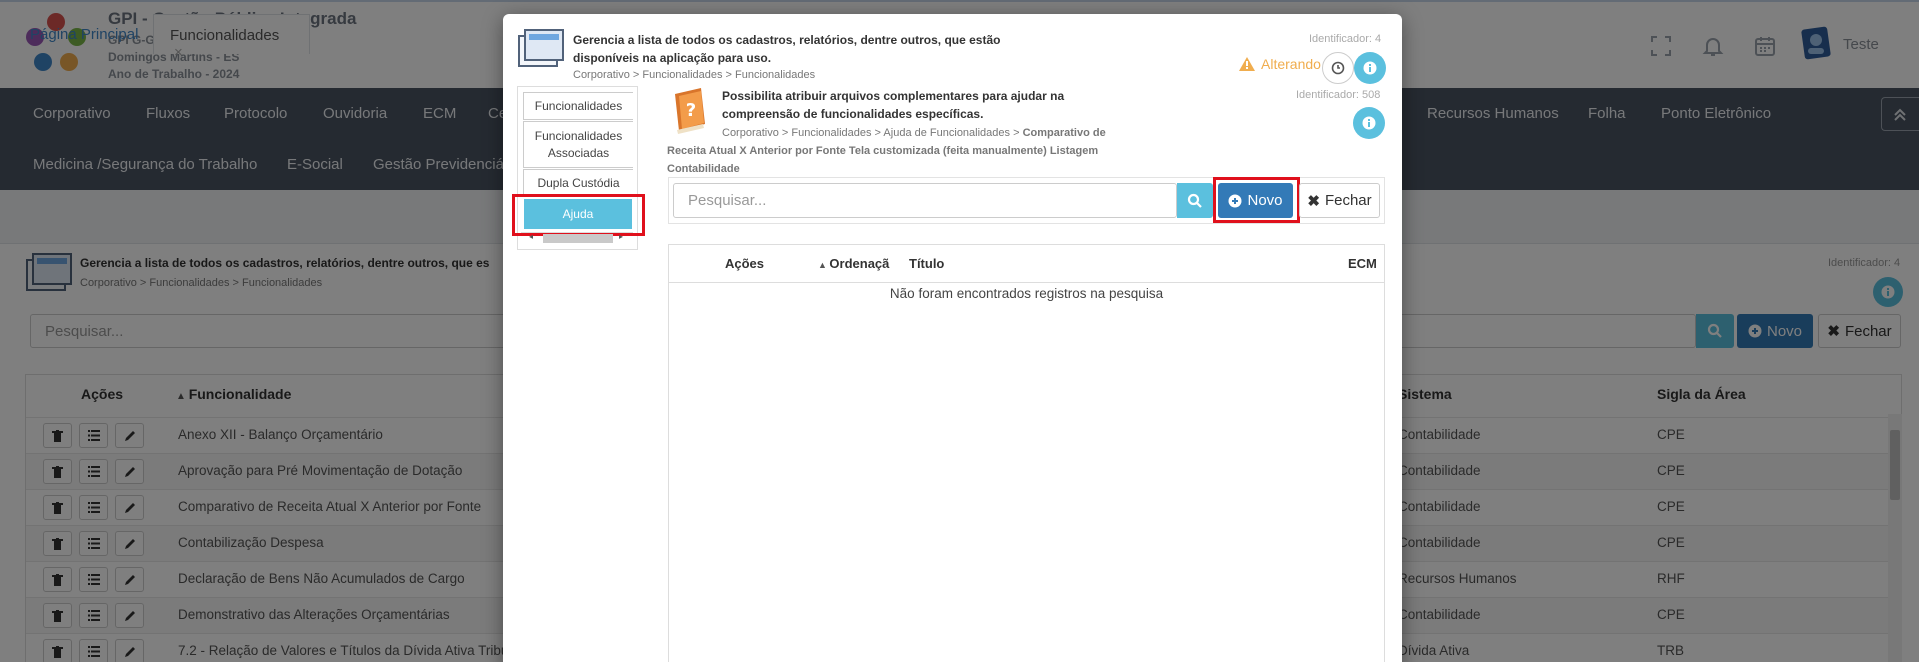 The height and width of the screenshot is (662, 1919). I want to click on modal-page-icon, so click(542, 50).